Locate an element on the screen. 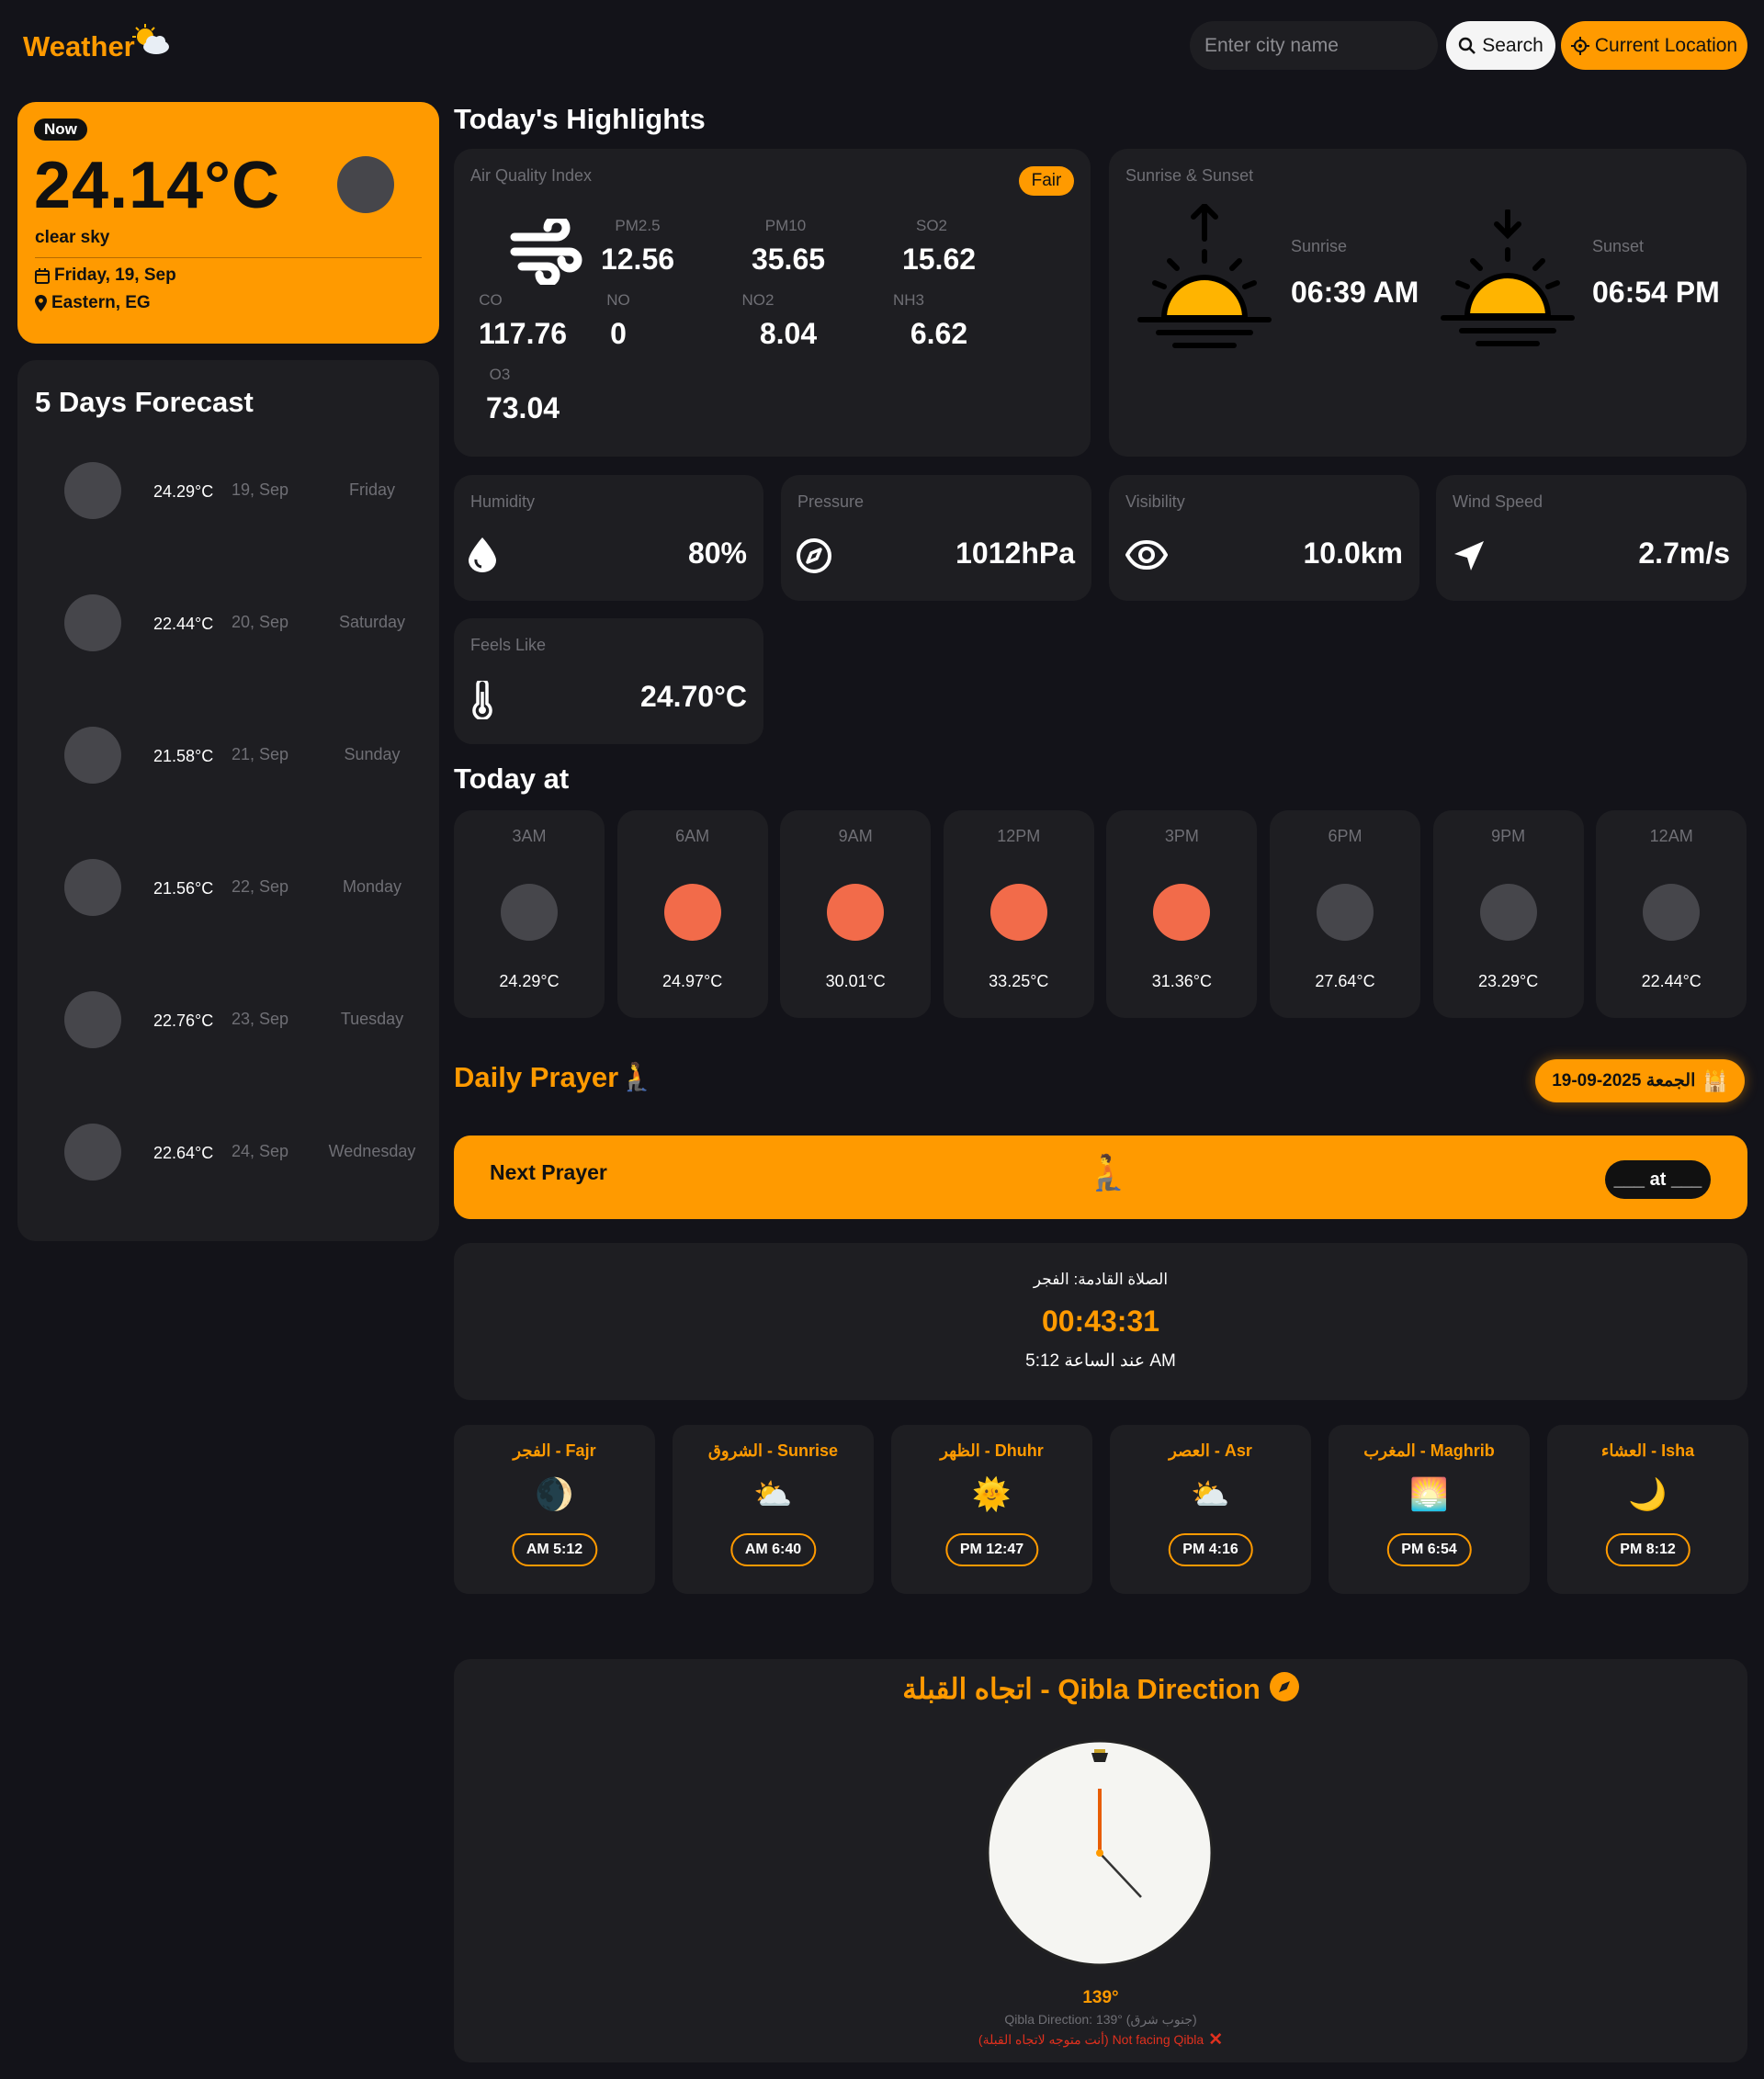  hour-temp: 22.44°C is located at coordinates (1671, 981).